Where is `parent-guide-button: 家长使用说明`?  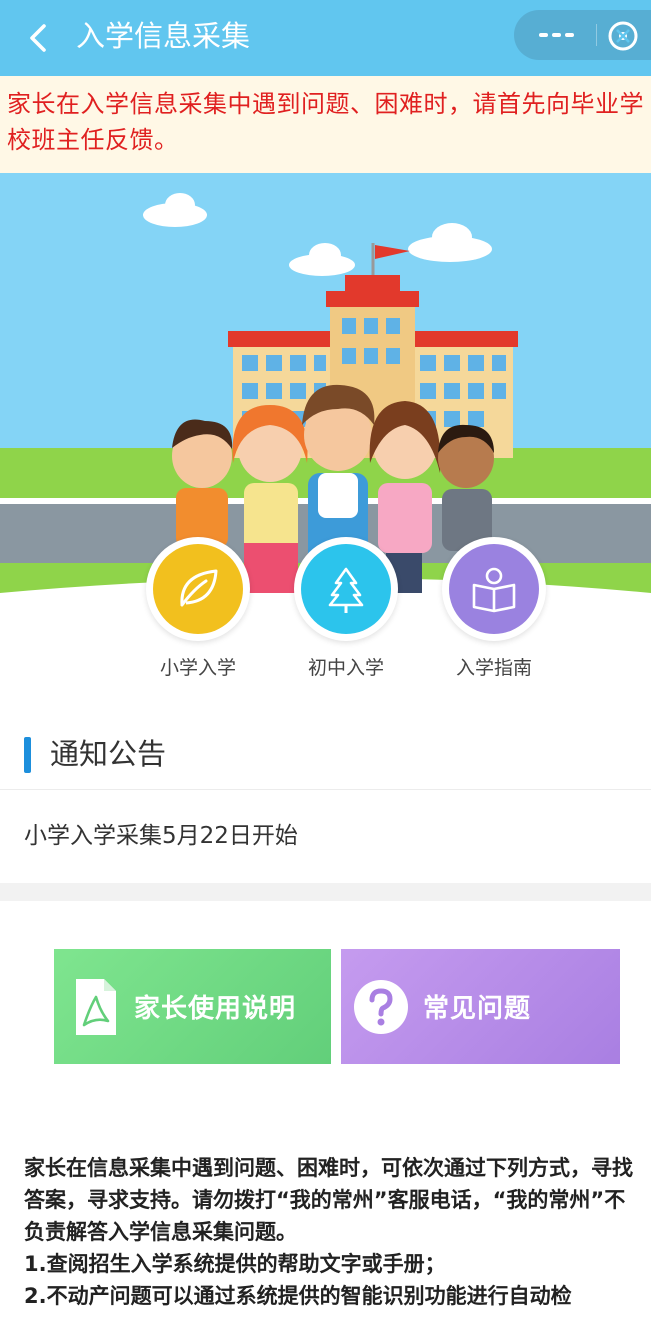
parent-guide-button: 家长使用说明 is located at coordinates (192, 1006).